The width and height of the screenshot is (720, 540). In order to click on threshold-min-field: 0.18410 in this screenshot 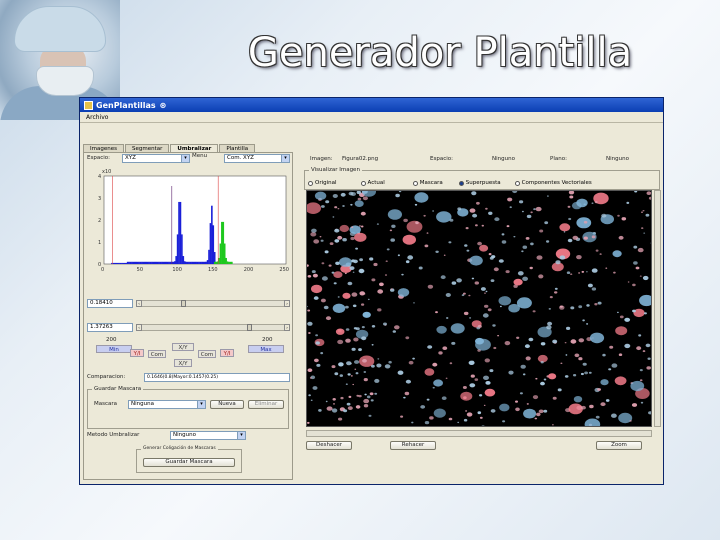, I will do `click(110, 303)`.